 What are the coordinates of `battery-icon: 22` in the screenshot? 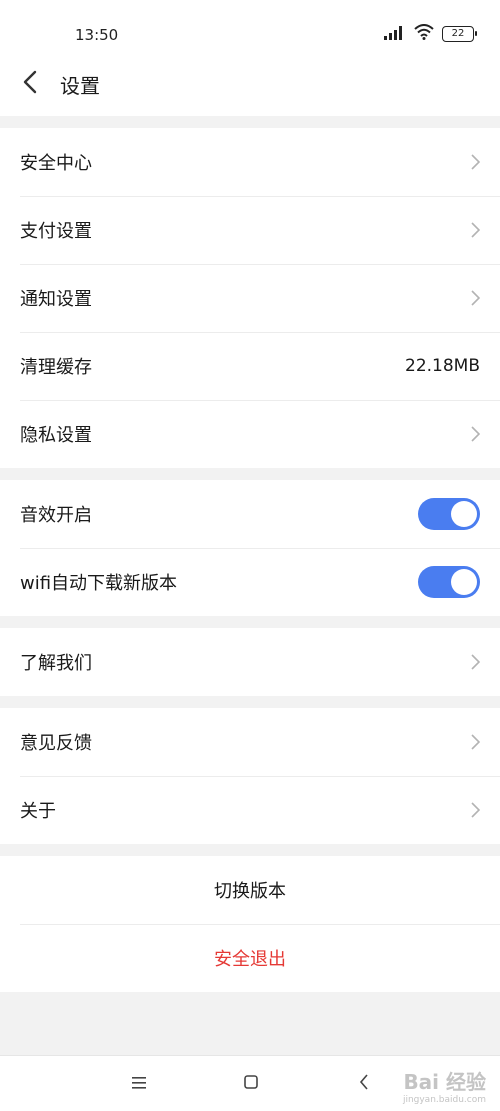 It's located at (459, 34).